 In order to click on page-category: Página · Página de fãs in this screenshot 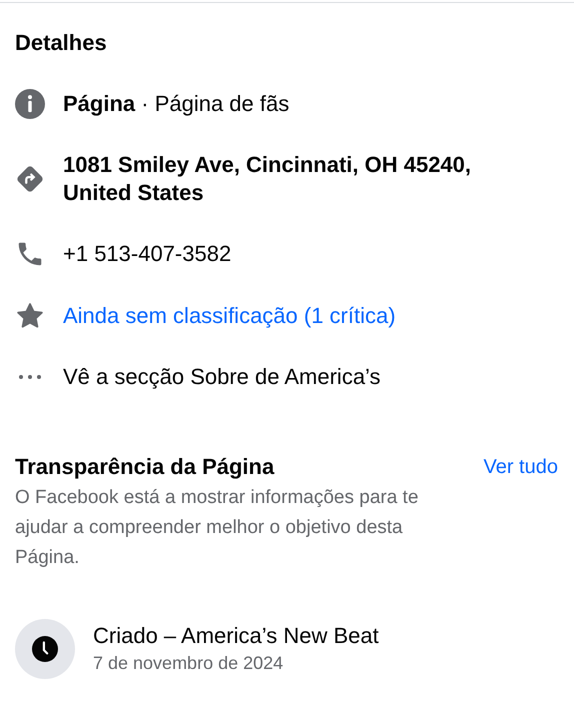, I will do `click(176, 104)`.